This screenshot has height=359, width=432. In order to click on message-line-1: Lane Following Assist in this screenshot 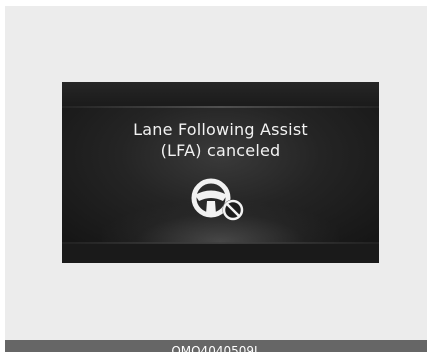, I will do `click(220, 129)`.